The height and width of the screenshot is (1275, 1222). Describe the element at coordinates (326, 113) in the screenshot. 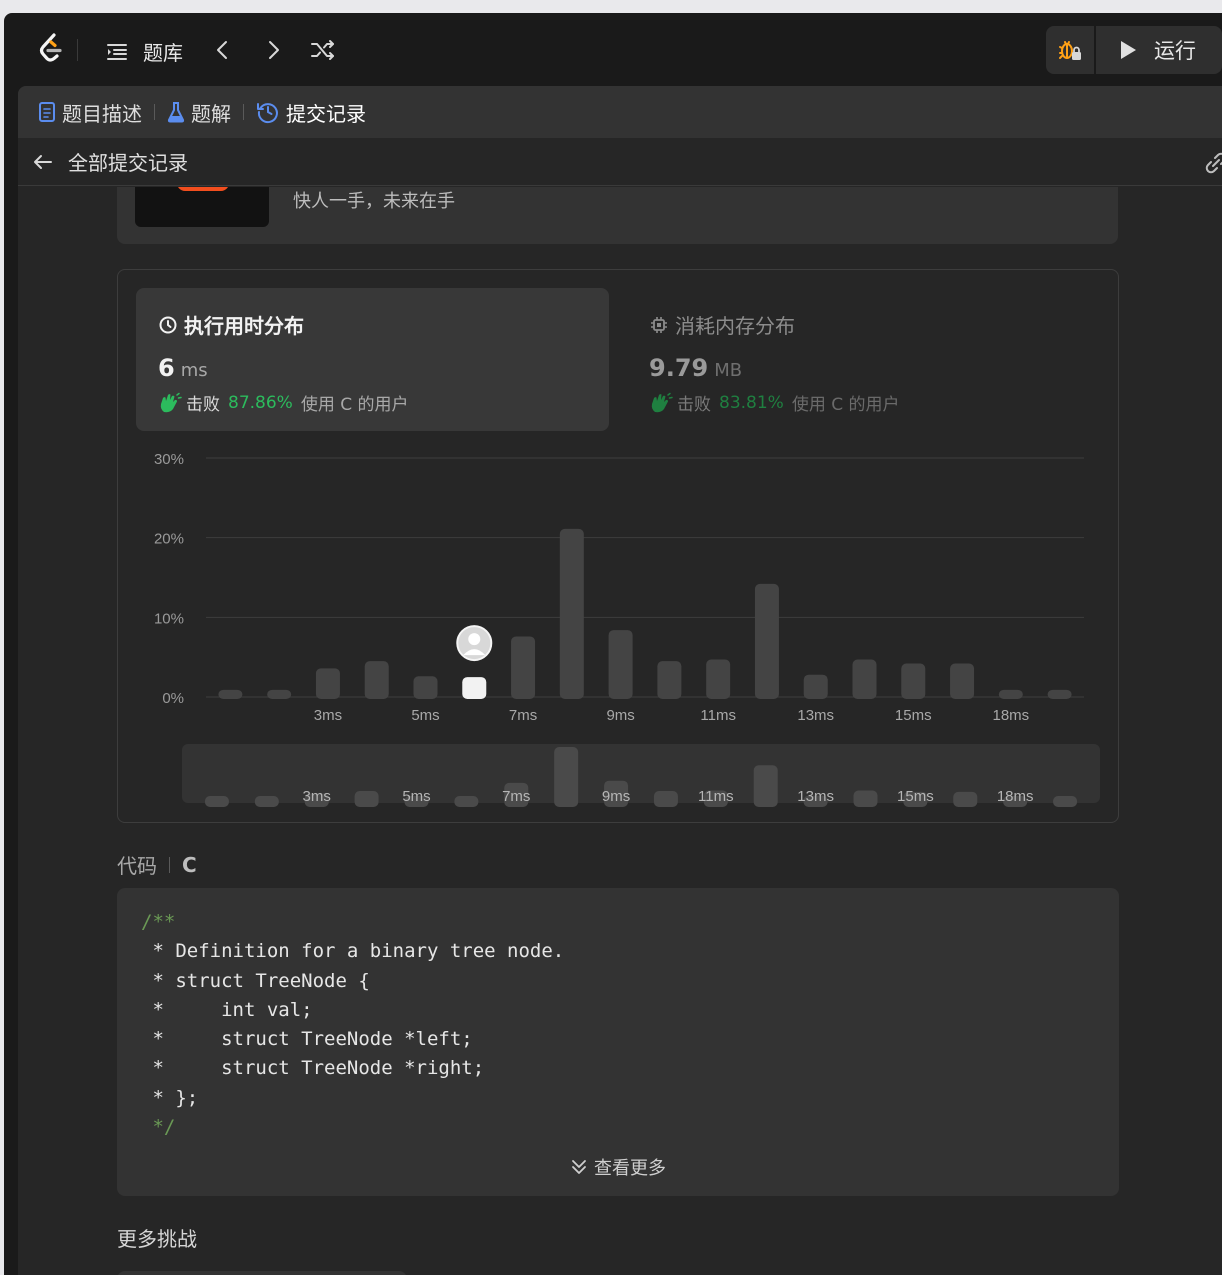

I see `tab-submissions-label: 提交记录` at that location.